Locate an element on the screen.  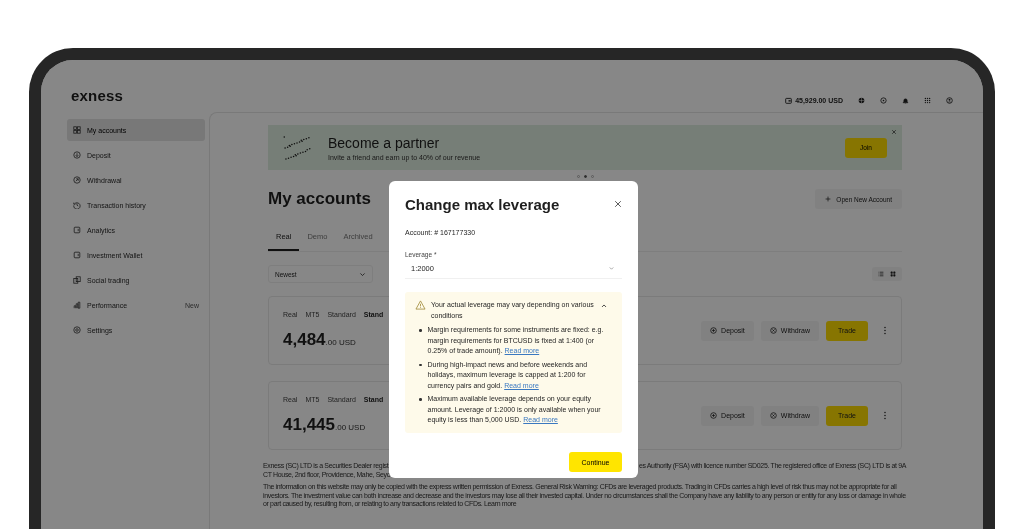
logo: exness is located at coordinates (97, 96).